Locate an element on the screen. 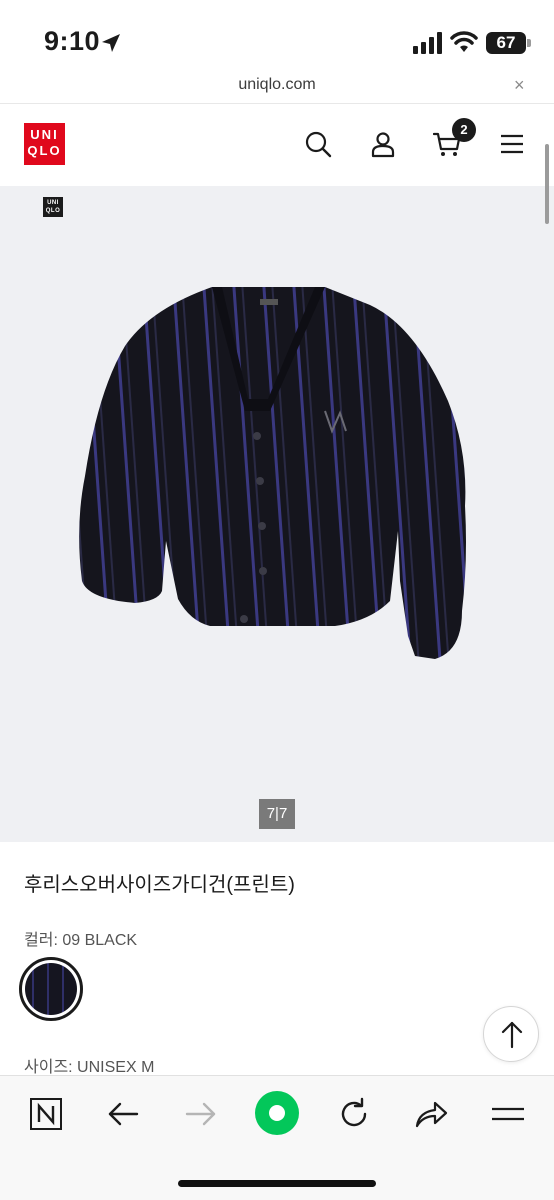 The height and width of the screenshot is (1200, 554). status-bar: 9:10 67 is located at coordinates (277, 36).